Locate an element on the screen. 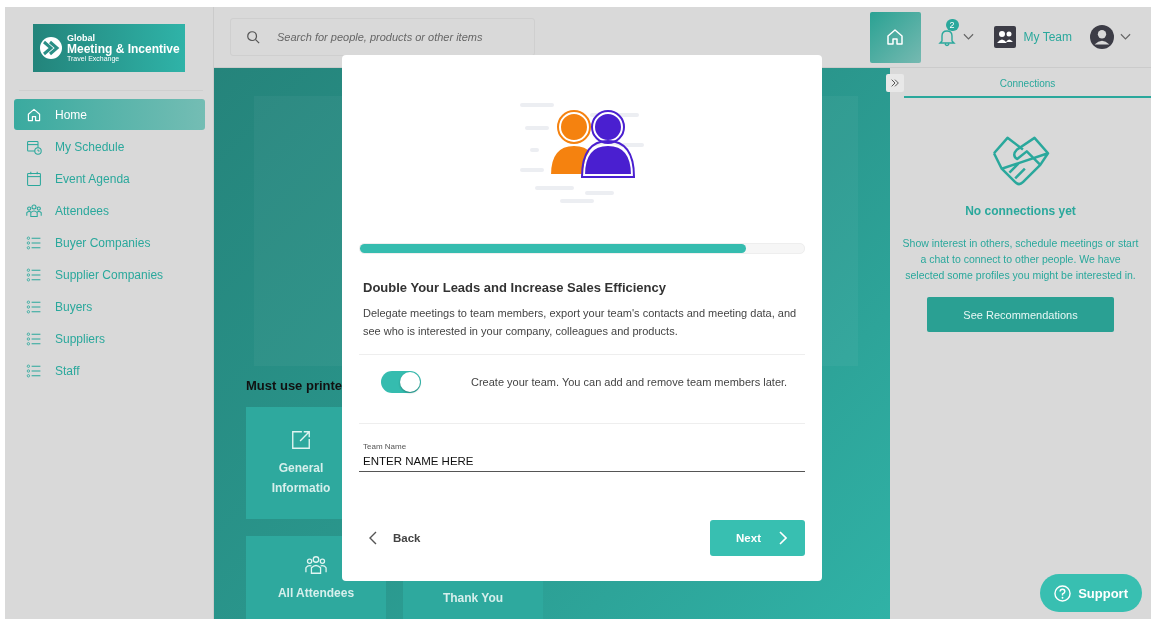 The image size is (1151, 619). chevron-right-icon is located at coordinates (782, 538).